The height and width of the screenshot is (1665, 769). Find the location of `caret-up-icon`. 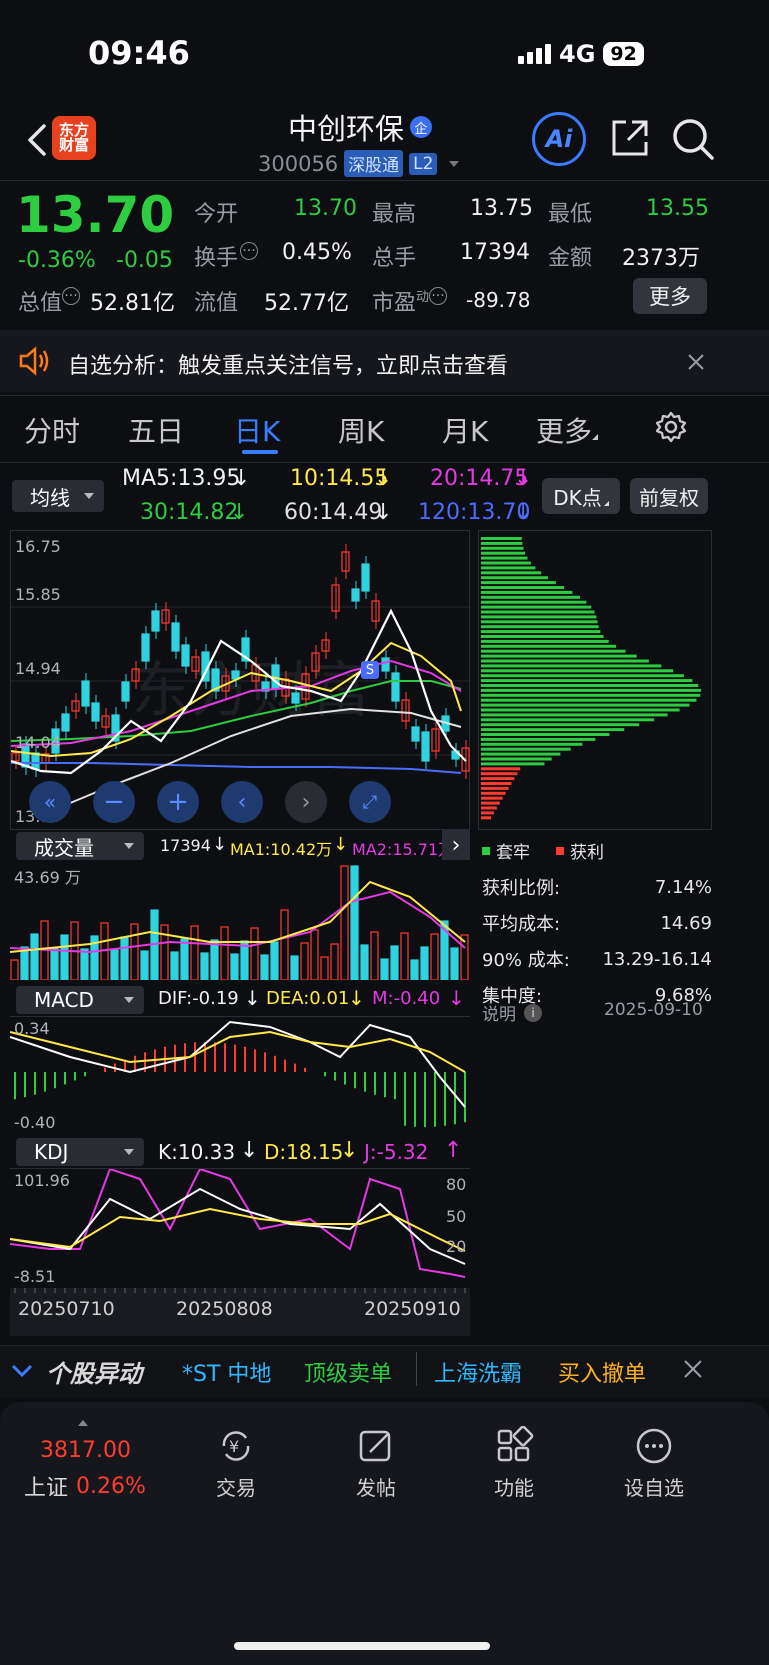

caret-up-icon is located at coordinates (83, 1423).